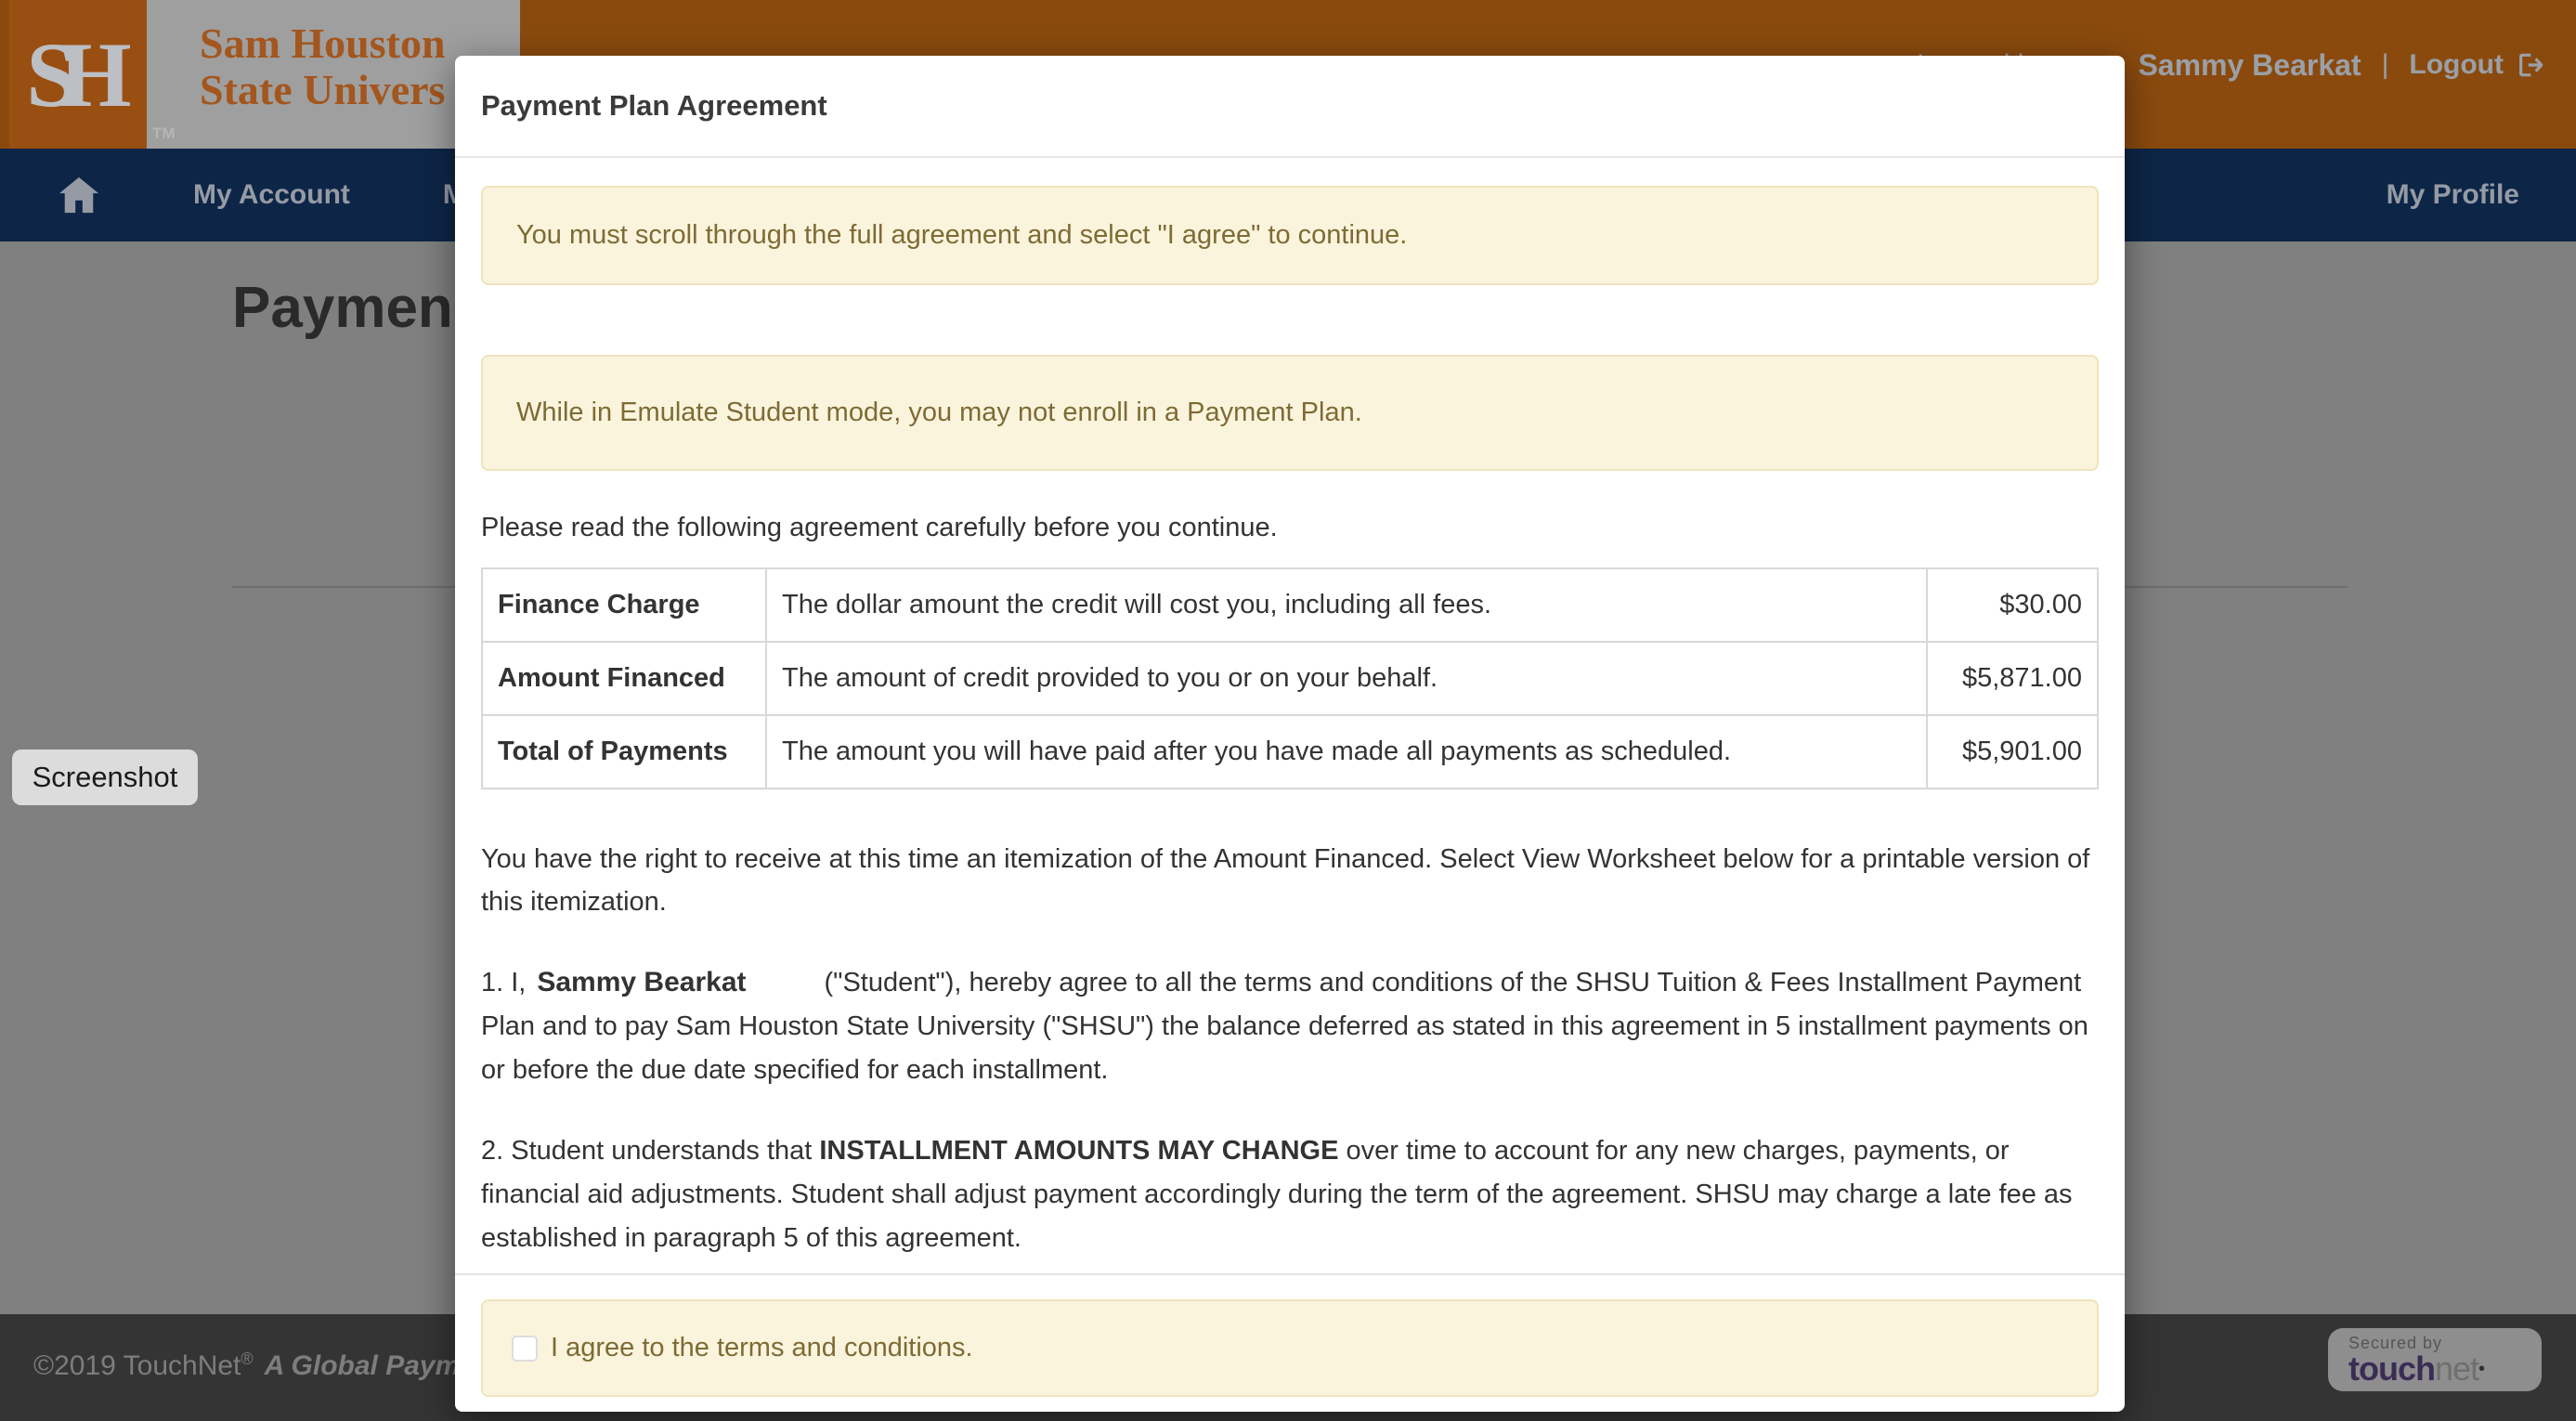 The width and height of the screenshot is (2576, 1421). I want to click on nav-item-my-account: My Account, so click(271, 195).